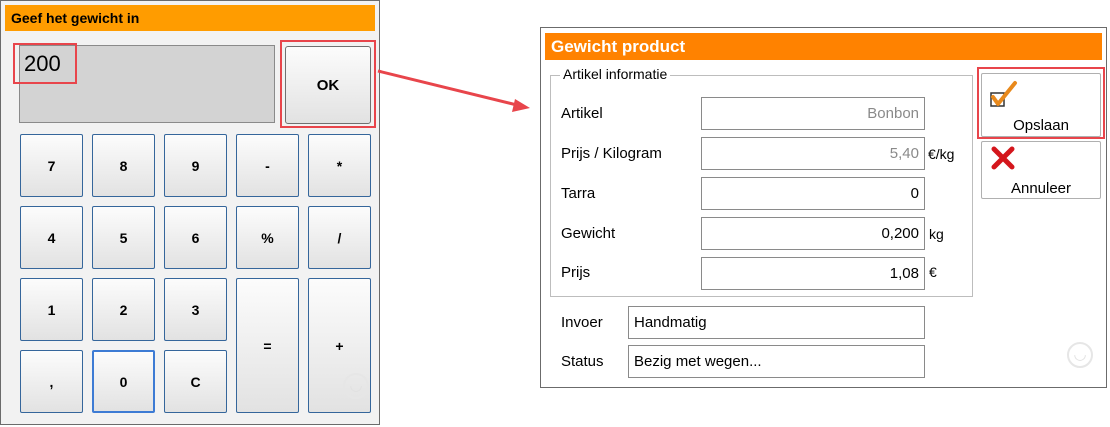 This screenshot has width=1110, height=427. What do you see at coordinates (1041, 125) in the screenshot?
I see `save-label: Opslaan` at bounding box center [1041, 125].